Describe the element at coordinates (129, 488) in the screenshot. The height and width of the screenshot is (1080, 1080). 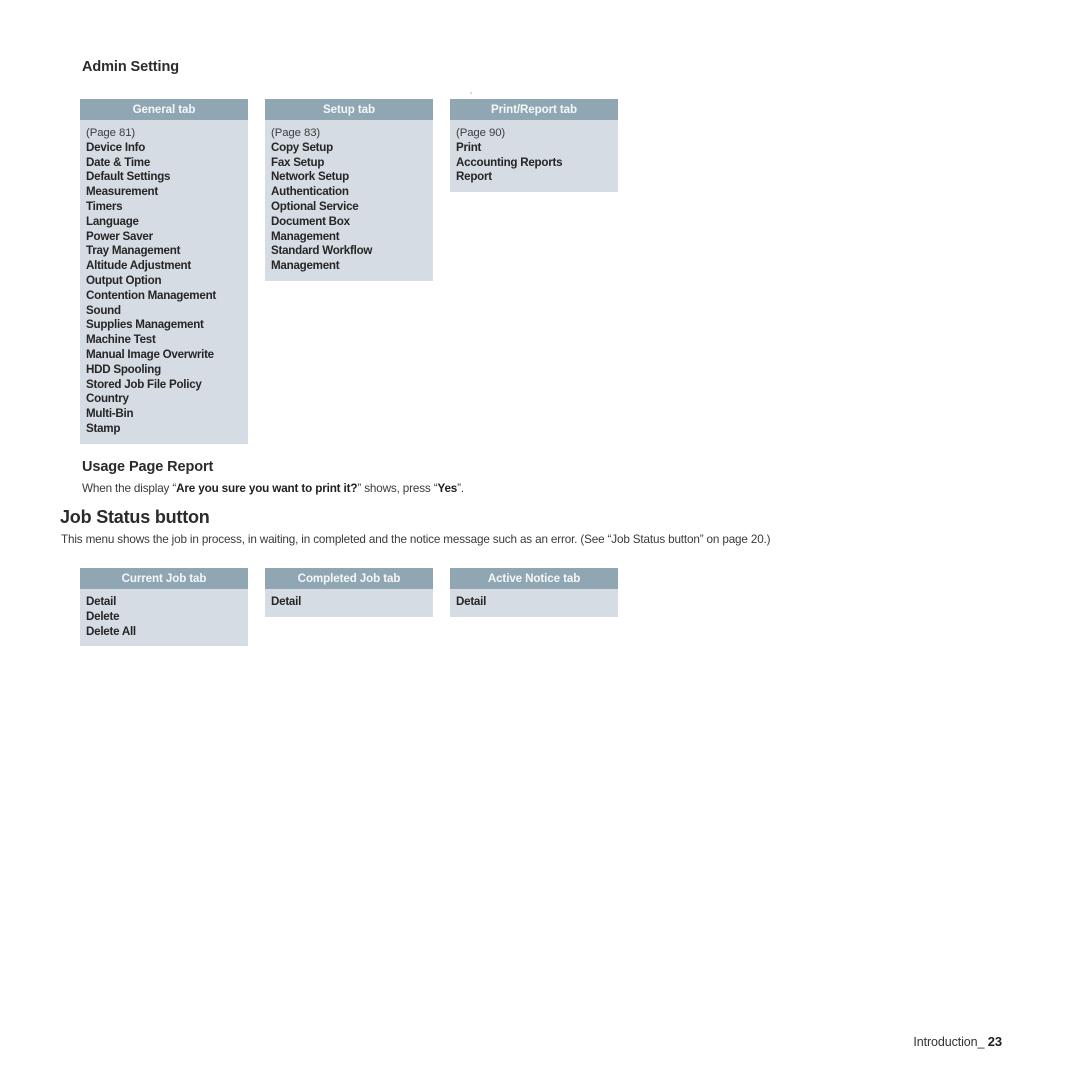
I see `usage-text-part1: When the display “` at that location.